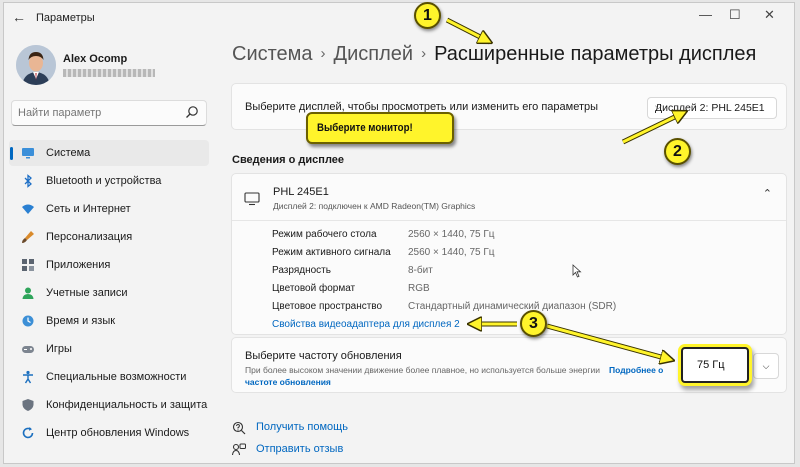 The width and height of the screenshot is (800, 467). I want to click on annotation-callout-text: Выберите монитор!, so click(365, 128).